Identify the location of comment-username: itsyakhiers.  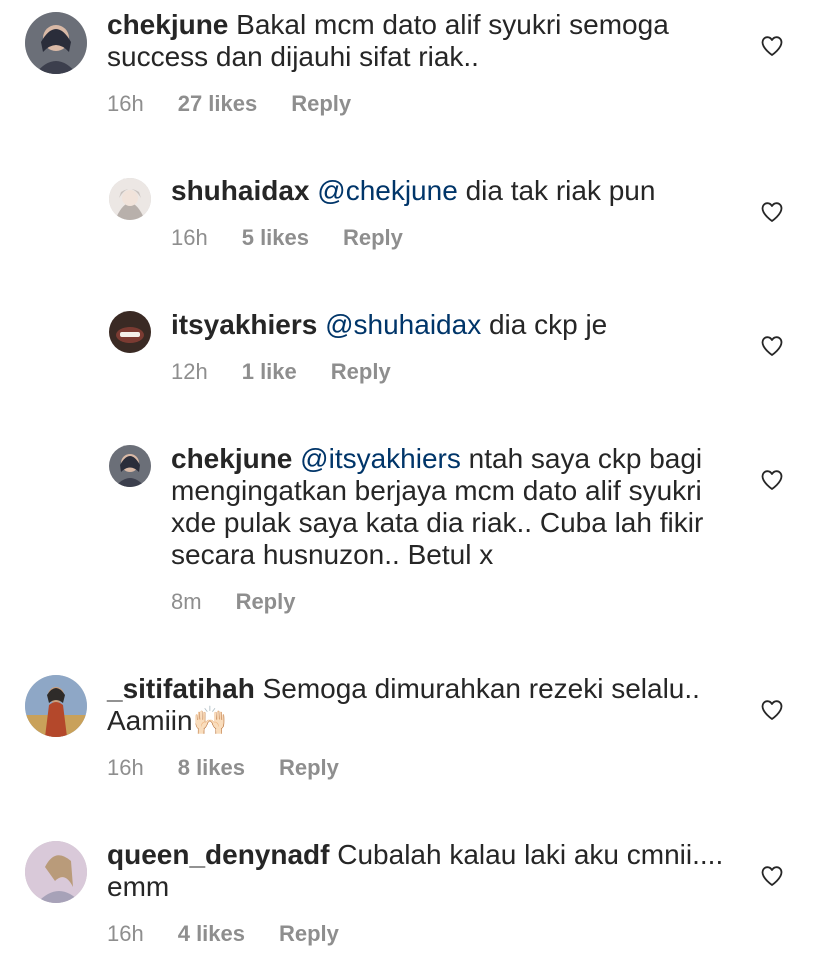
(244, 324).